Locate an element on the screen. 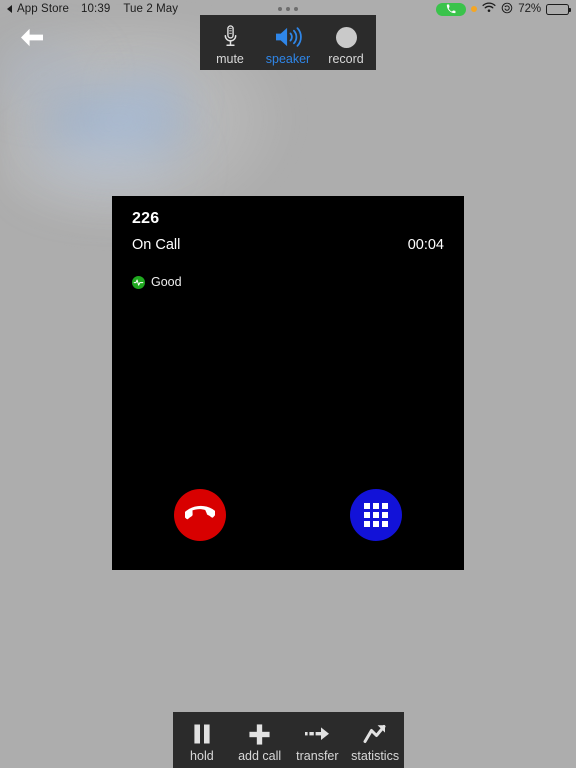  pause-icon is located at coordinates (202, 734).